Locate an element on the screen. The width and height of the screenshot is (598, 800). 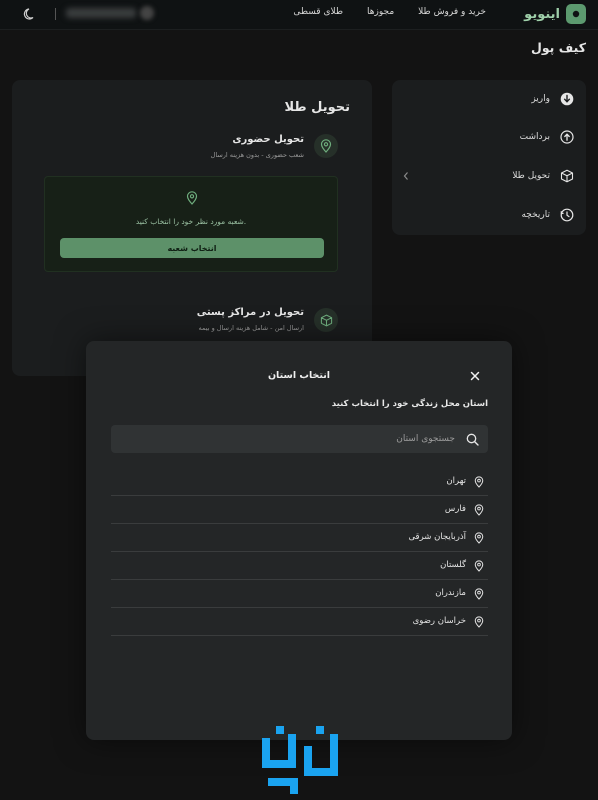
in-person-location-icon is located at coordinates (326, 146).